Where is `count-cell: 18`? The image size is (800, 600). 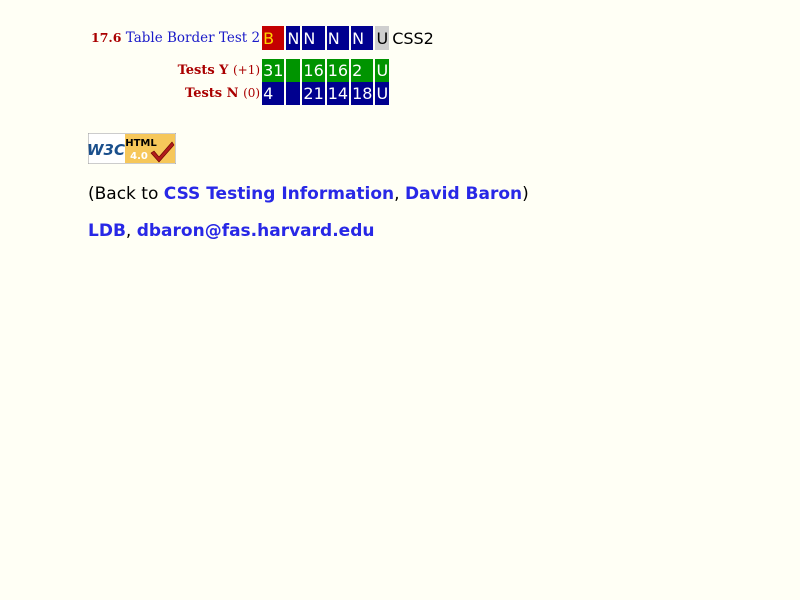
count-cell: 18 is located at coordinates (362, 93).